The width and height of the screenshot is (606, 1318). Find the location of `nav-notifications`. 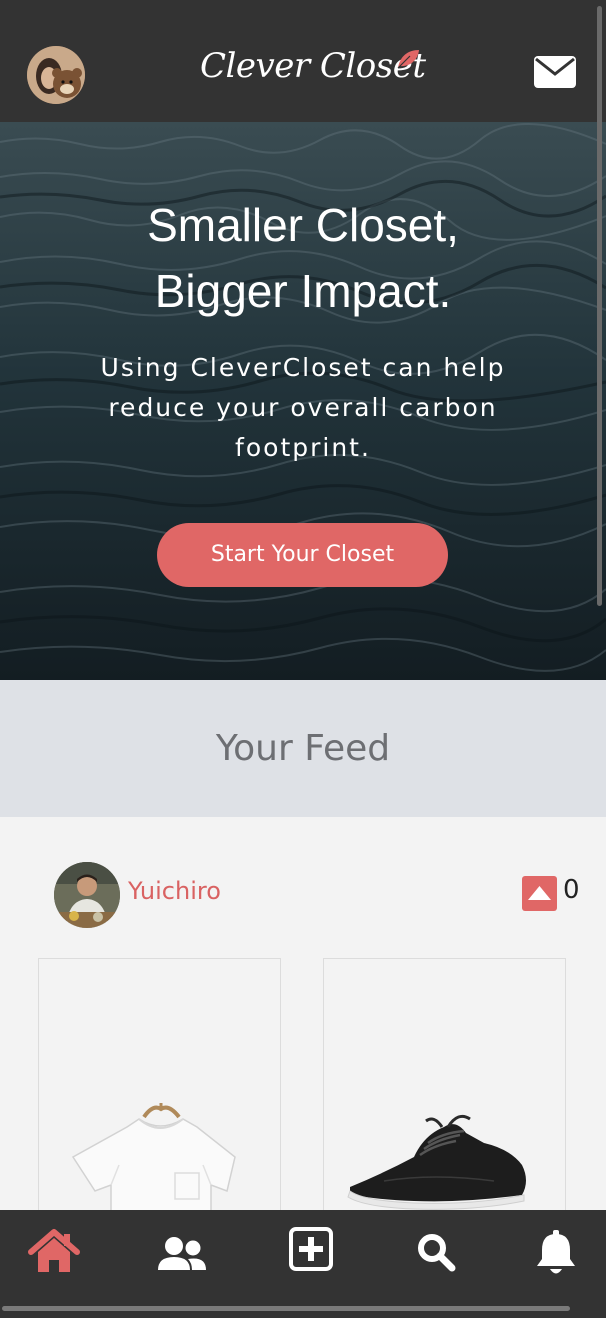

nav-notifications is located at coordinates (556, 1253).